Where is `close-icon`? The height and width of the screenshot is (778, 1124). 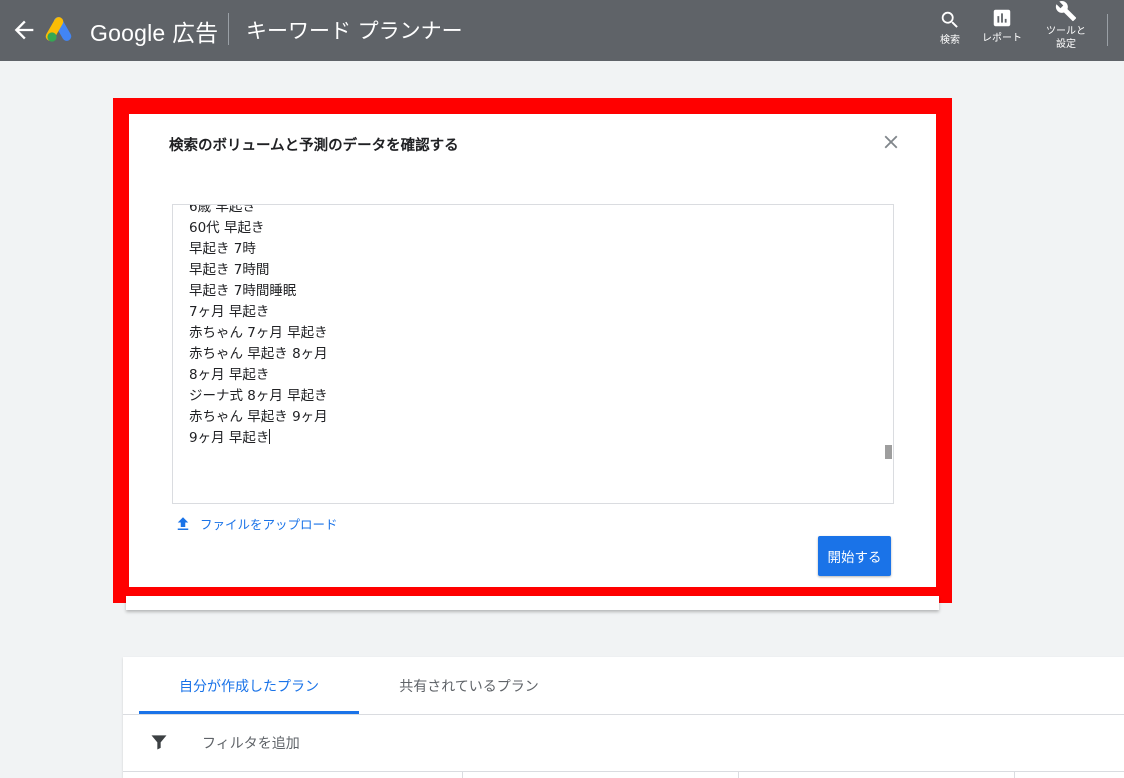 close-icon is located at coordinates (891, 142).